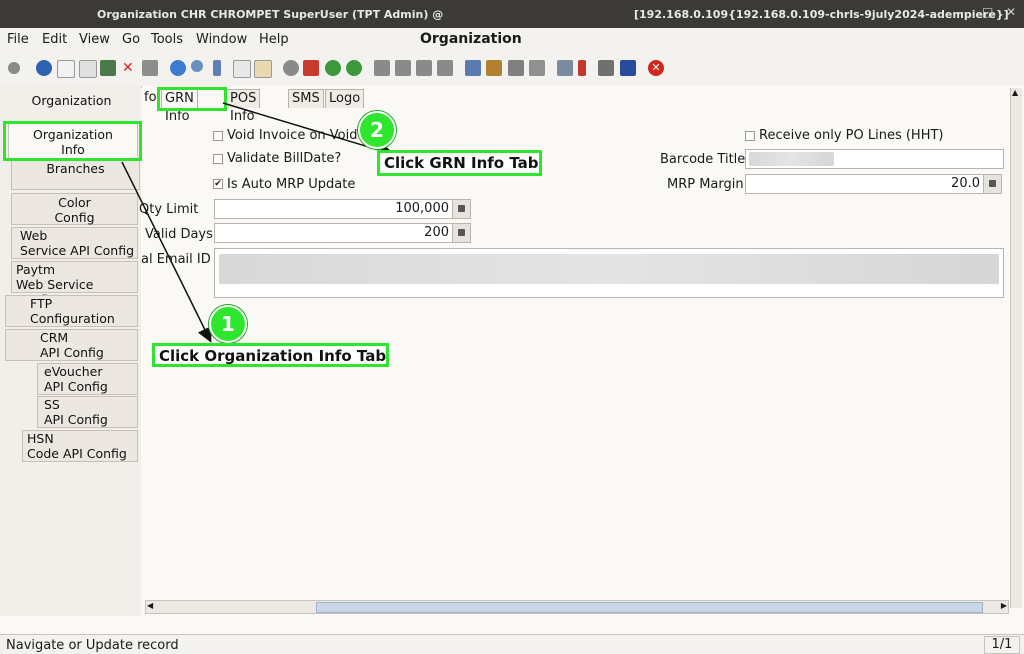 Image resolution: width=1024 pixels, height=654 pixels. What do you see at coordinates (228, 324) in the screenshot?
I see `step-1-badge: 1` at bounding box center [228, 324].